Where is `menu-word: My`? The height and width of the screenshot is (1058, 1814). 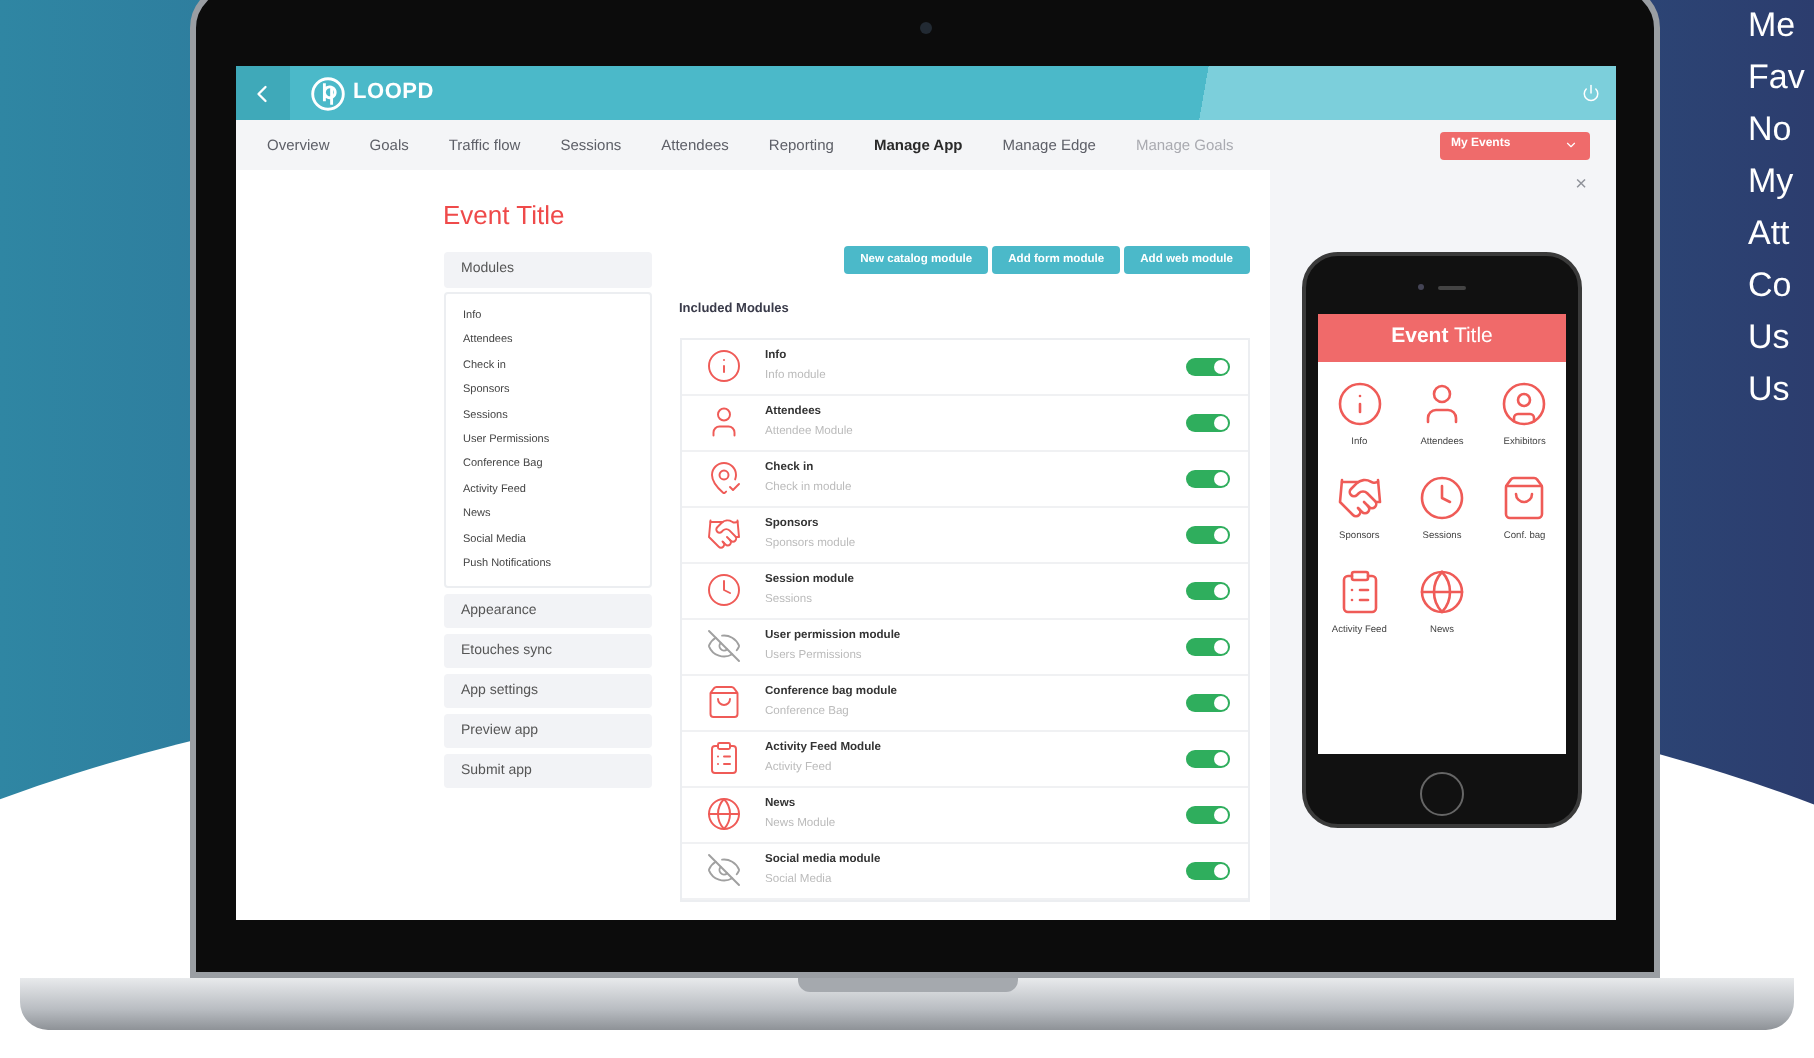
menu-word: My is located at coordinates (1772, 182).